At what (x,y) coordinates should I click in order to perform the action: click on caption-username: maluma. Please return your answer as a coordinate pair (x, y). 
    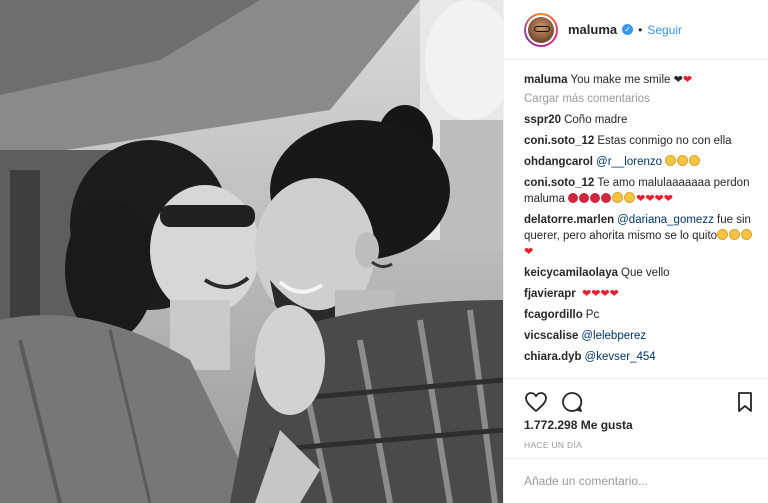
    Looking at the image, I should click on (545, 80).